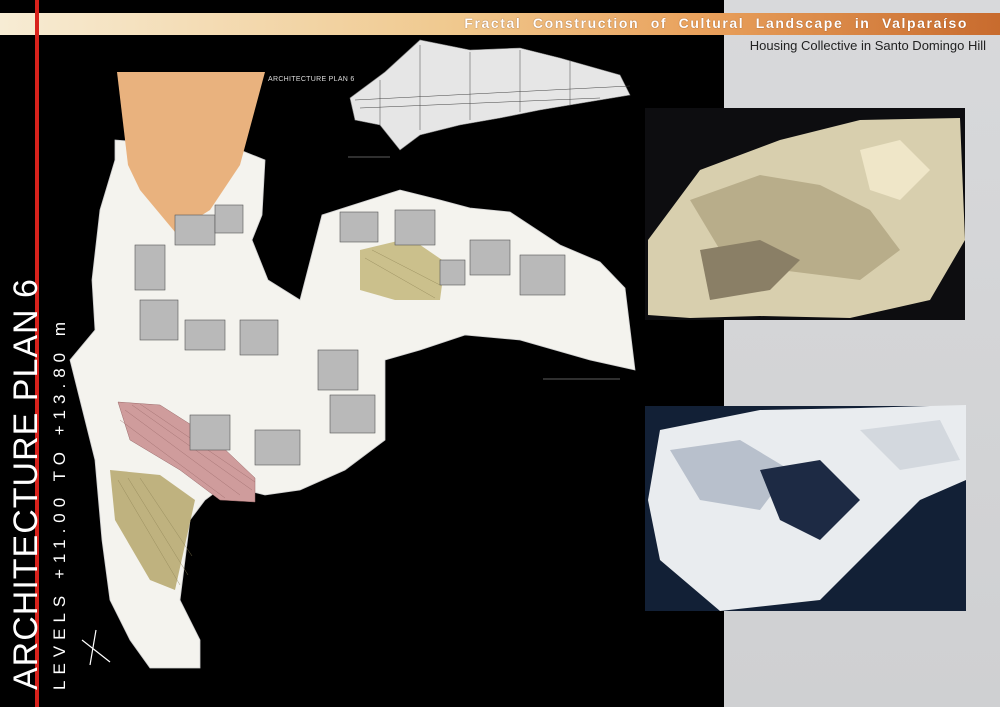 The height and width of the screenshot is (707, 1000). I want to click on north-arrow-icon, so click(96, 647).